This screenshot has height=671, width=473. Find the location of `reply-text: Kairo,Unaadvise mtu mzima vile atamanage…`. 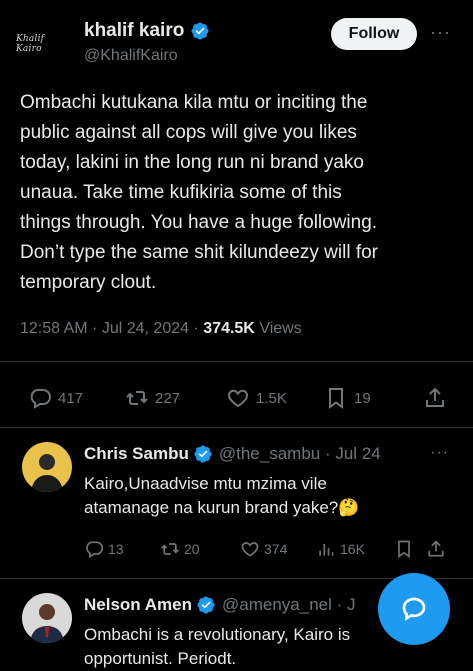

reply-text: Kairo,Unaadvise mtu mzima vile atamanage… is located at coordinates (222, 495).